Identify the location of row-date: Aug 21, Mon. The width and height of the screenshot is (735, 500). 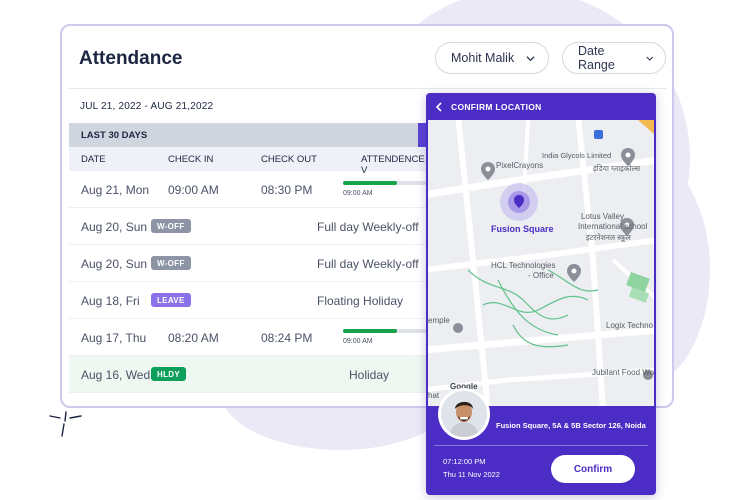
(115, 190).